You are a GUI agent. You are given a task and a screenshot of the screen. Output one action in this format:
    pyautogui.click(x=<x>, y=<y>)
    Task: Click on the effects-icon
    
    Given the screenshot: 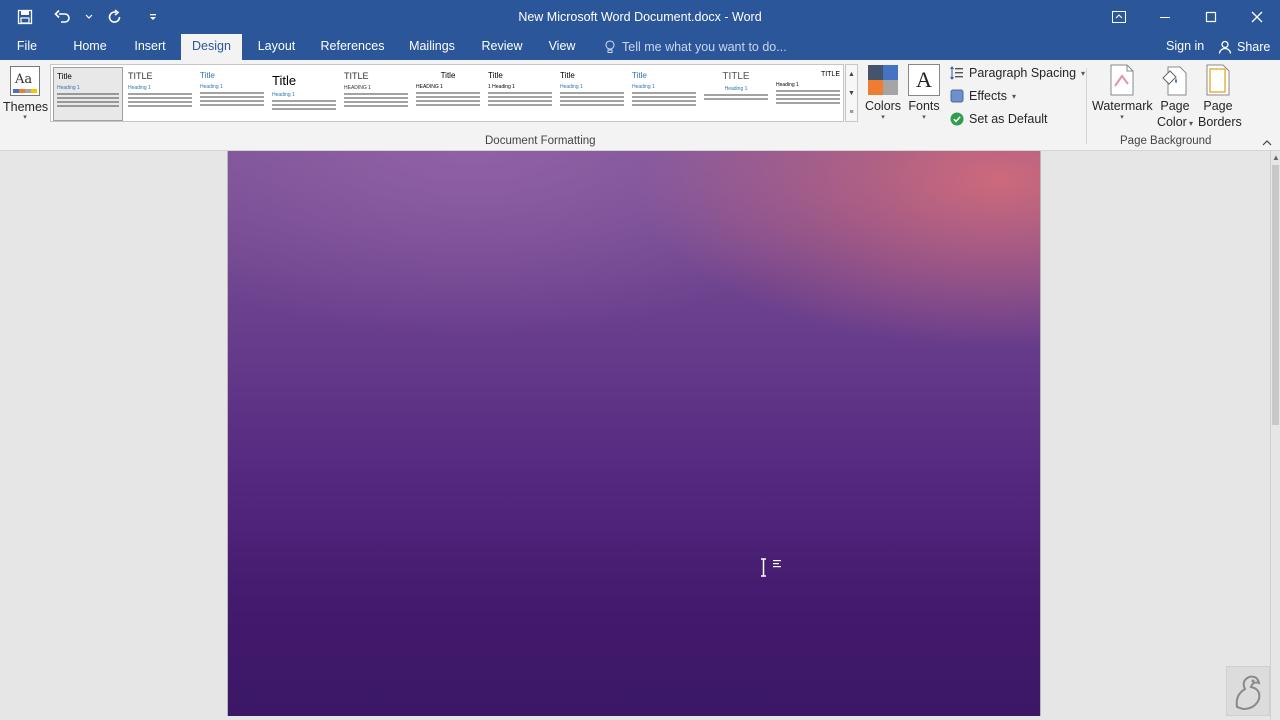 What is the action you would take?
    pyautogui.click(x=957, y=96)
    